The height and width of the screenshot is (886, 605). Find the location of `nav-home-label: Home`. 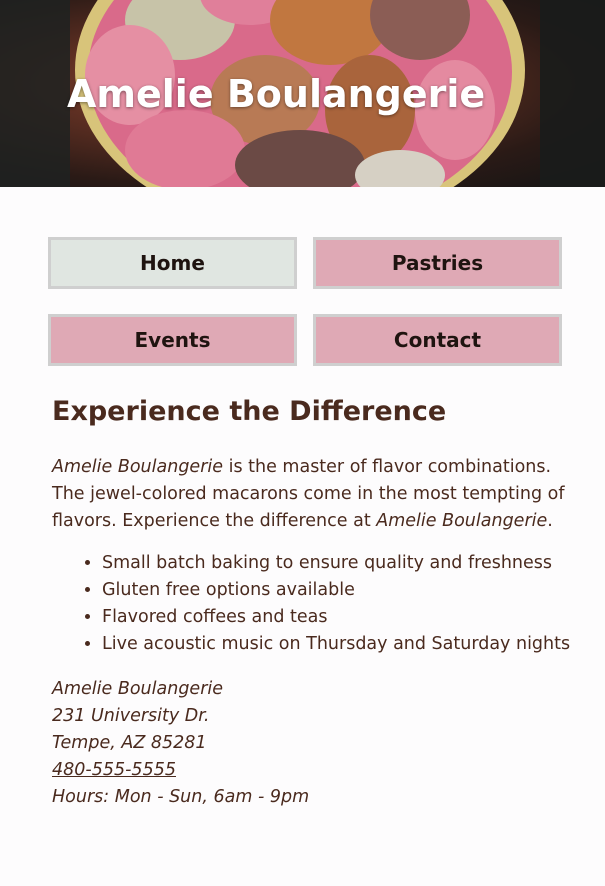

nav-home-label: Home is located at coordinates (172, 263).